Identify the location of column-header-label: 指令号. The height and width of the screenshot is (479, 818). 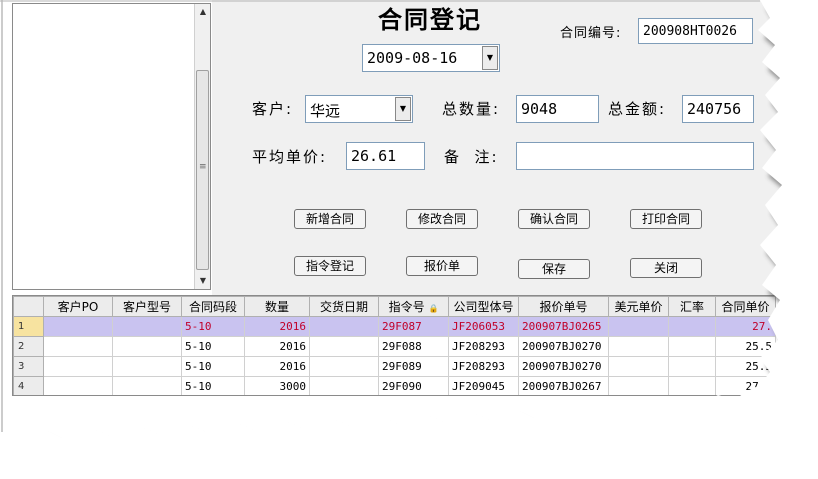
(406, 307).